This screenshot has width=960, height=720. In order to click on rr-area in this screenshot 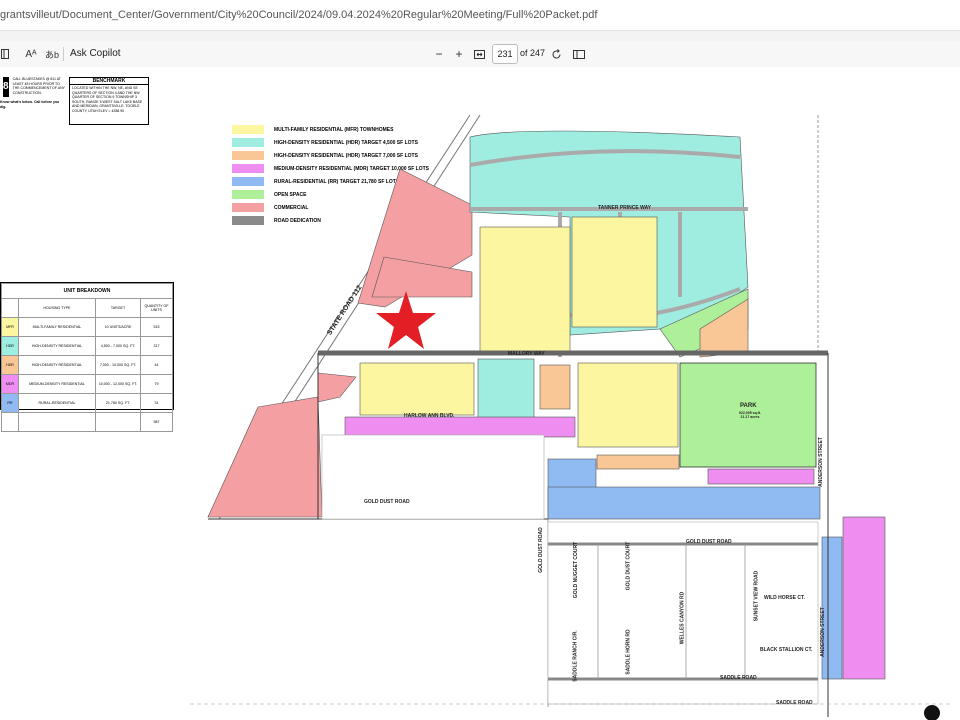, I will do `click(684, 503)`.